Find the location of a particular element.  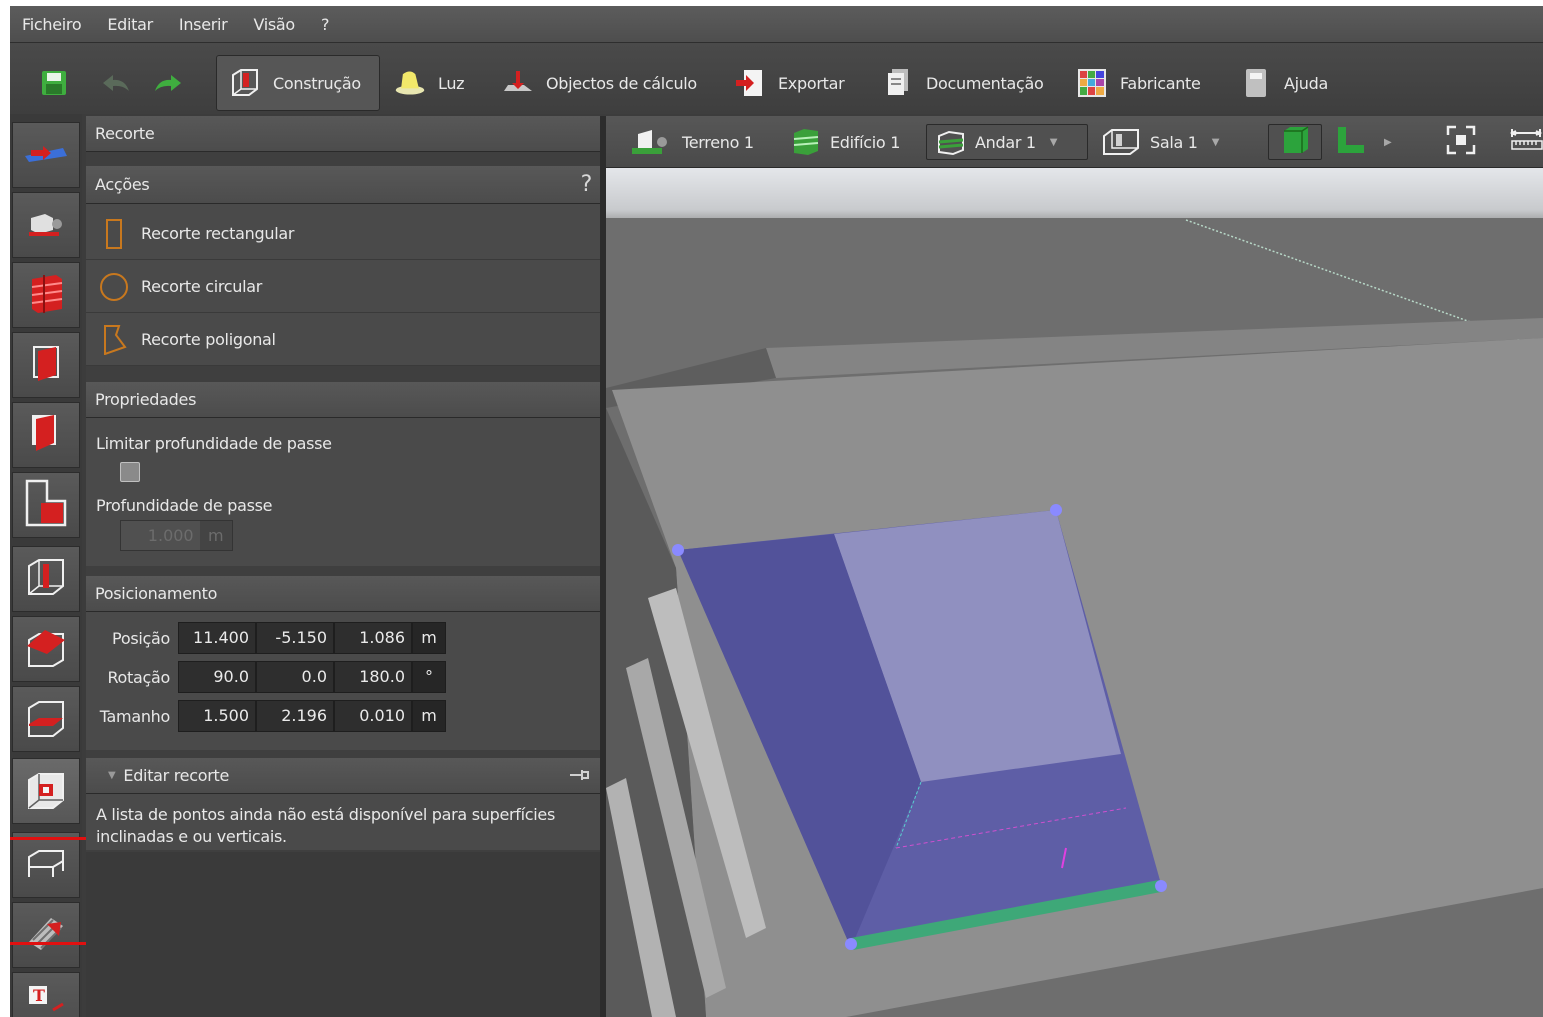

pin-icon is located at coordinates (579, 777).